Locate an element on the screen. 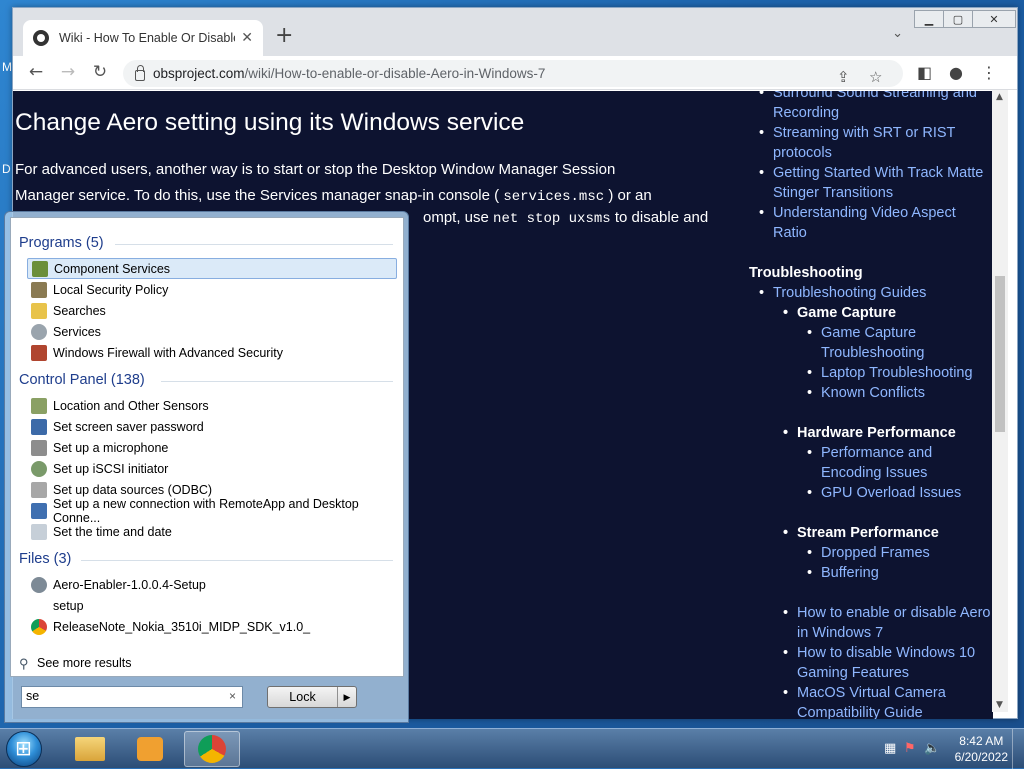 This screenshot has height=769, width=1024. tab-search-chevron-icon: ⌄ is located at coordinates (897, 33).